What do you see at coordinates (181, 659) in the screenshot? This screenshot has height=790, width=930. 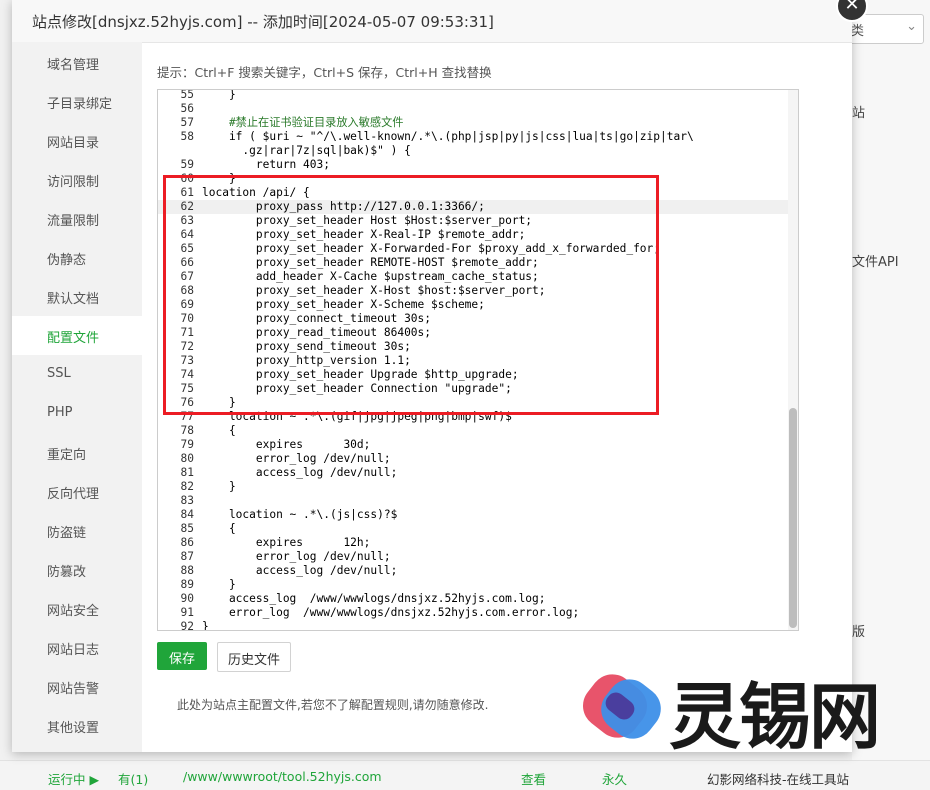 I see `save-button-label: 保存` at bounding box center [181, 659].